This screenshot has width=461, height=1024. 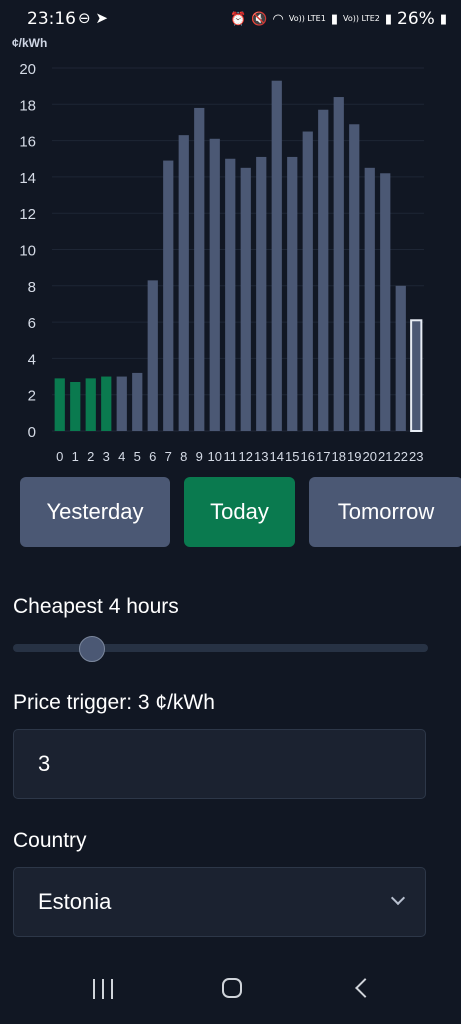 What do you see at coordinates (32, 432) in the screenshot?
I see `y-tick-label: 0` at bounding box center [32, 432].